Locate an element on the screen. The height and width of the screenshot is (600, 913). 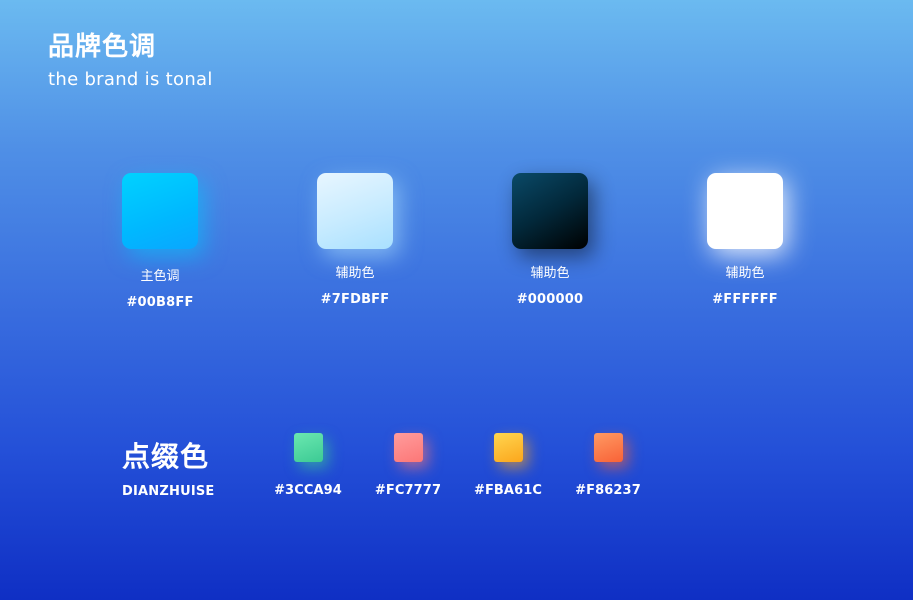
color-hex: #3CCA94 is located at coordinates (308, 490).